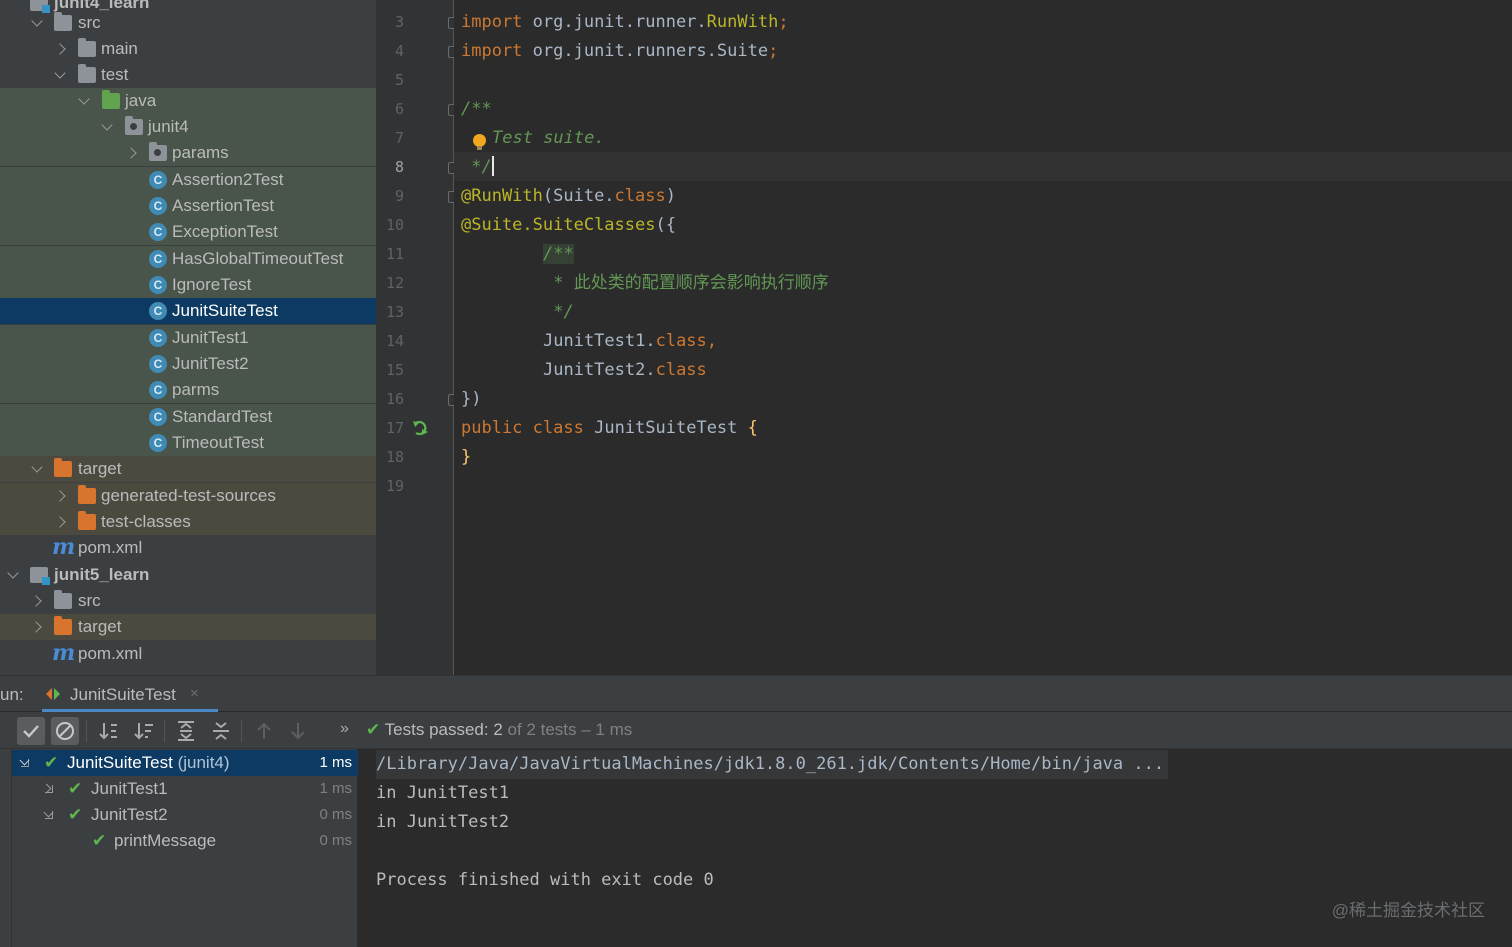  What do you see at coordinates (185, 815) in the screenshot?
I see `test-node-junittest2: ✔ JunitTest2 0 ms` at bounding box center [185, 815].